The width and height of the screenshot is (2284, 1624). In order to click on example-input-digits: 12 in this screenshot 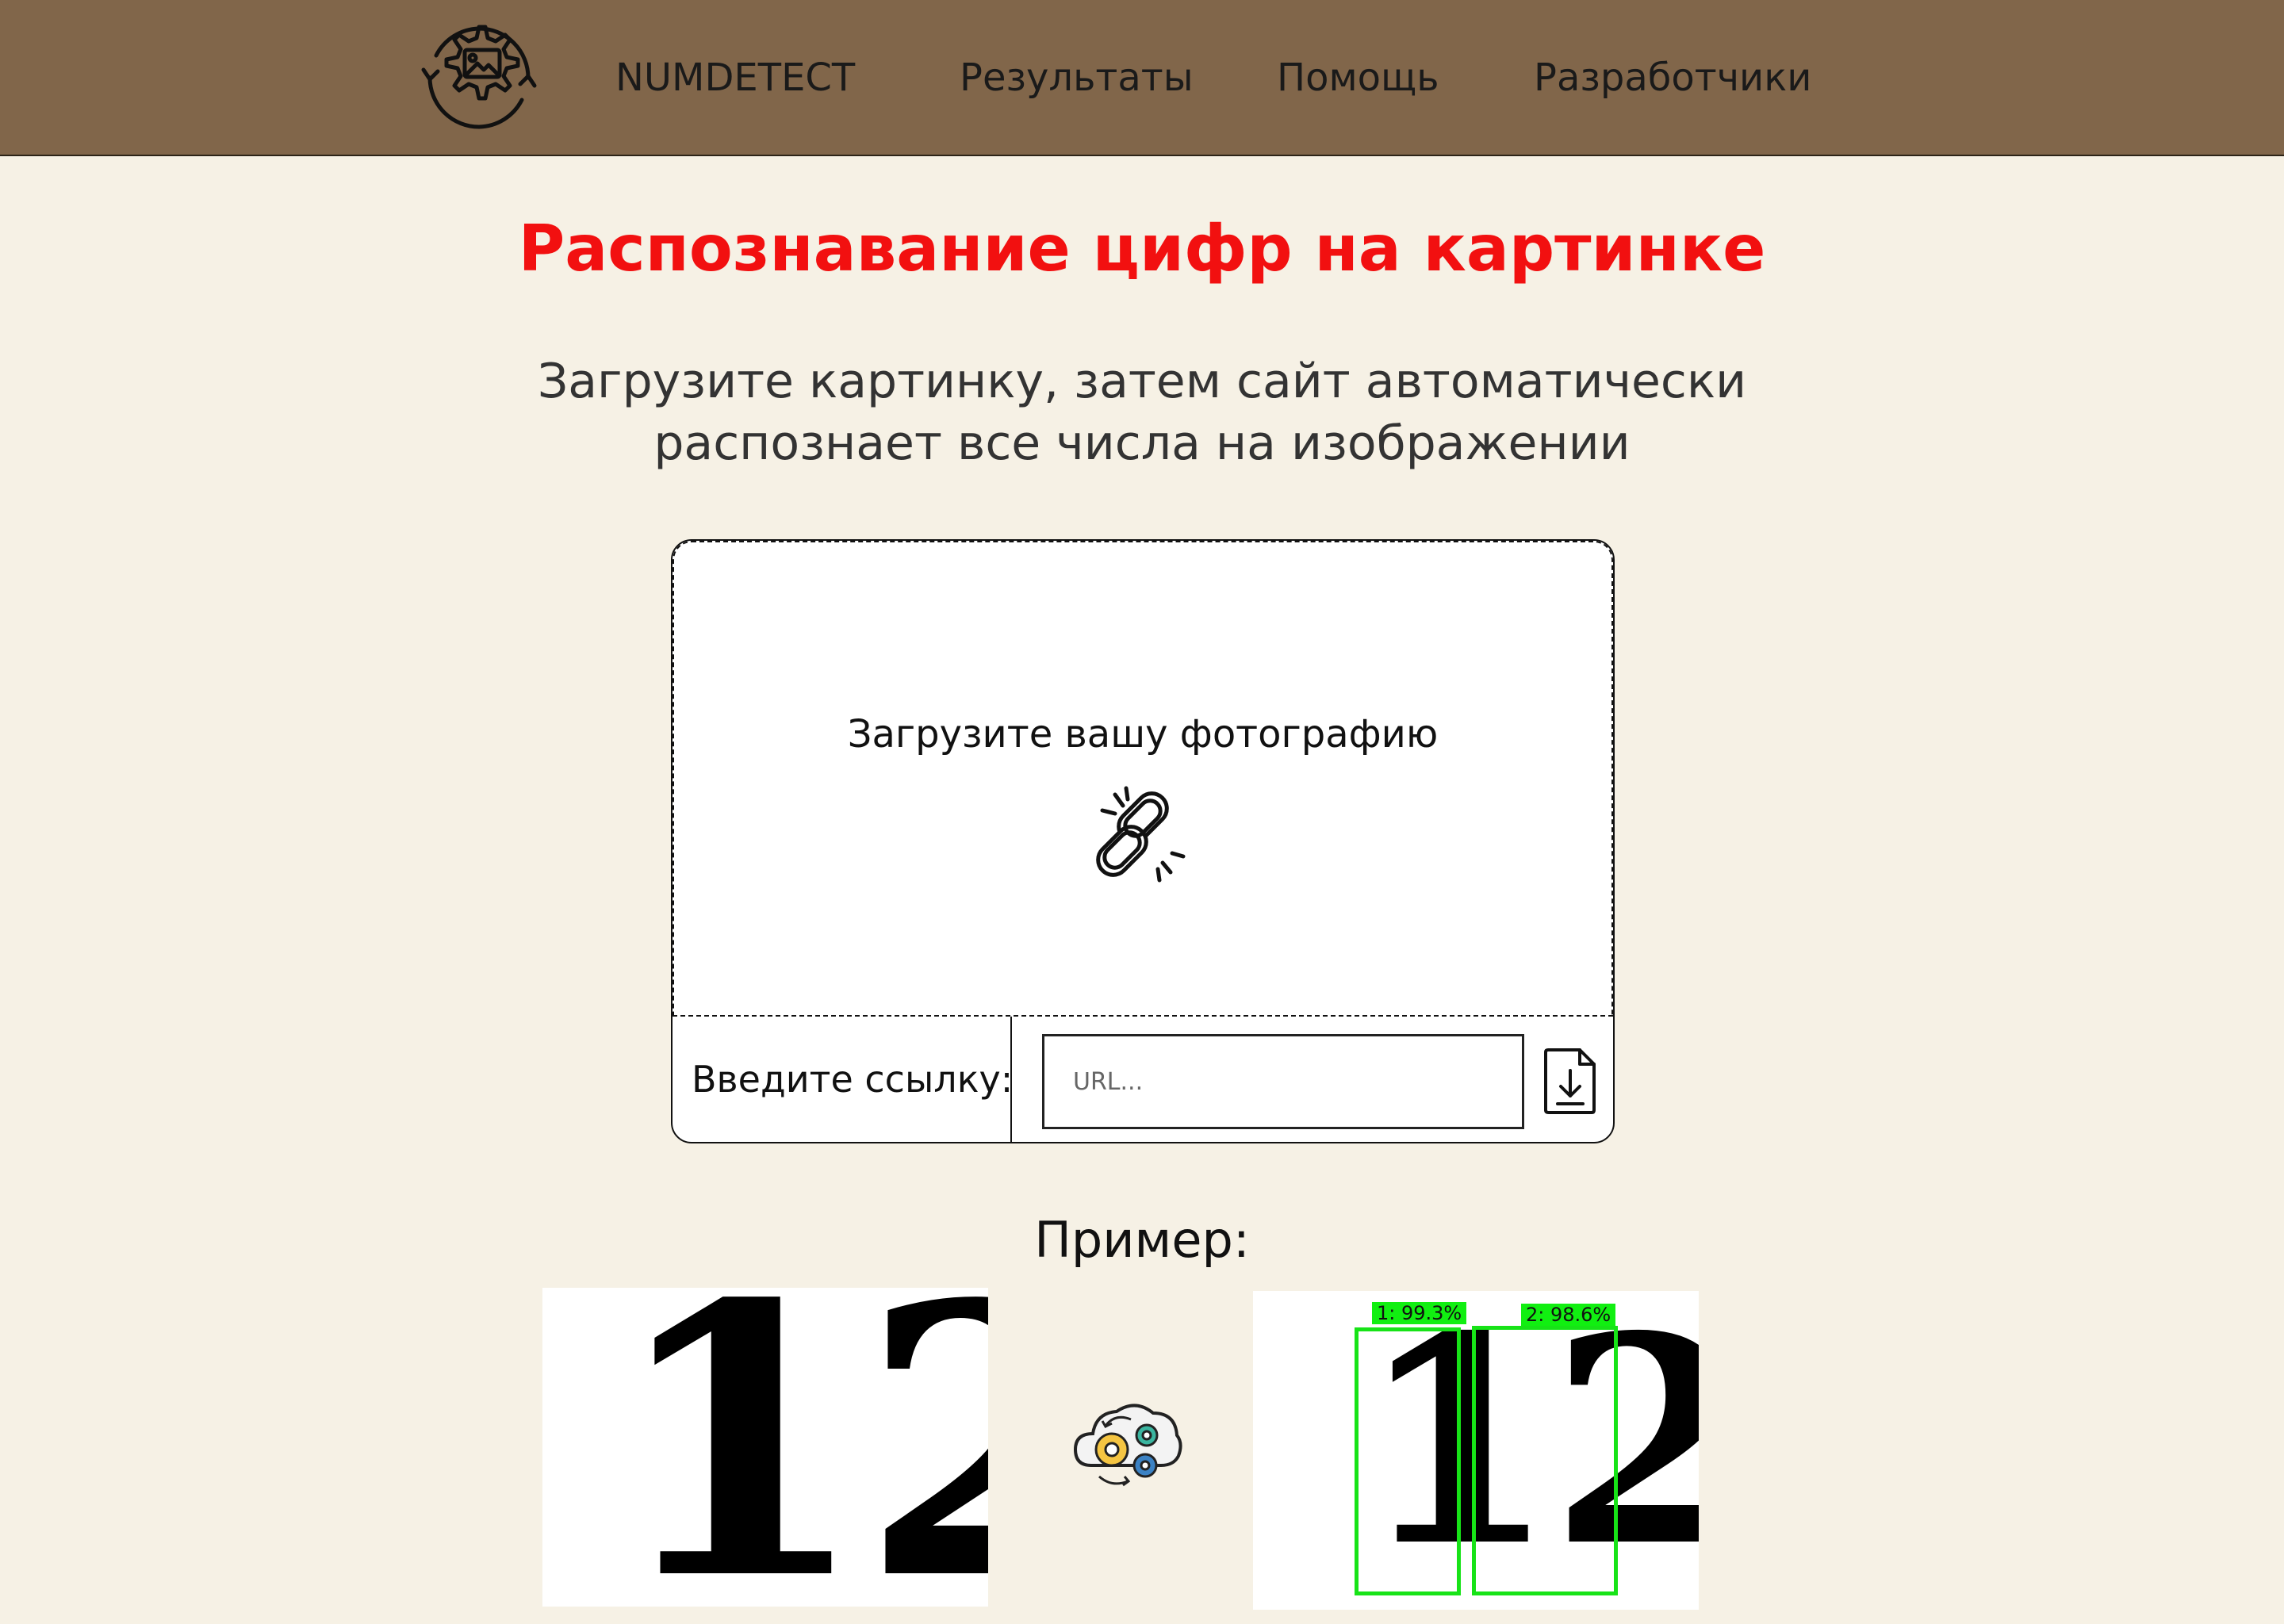, I will do `click(798, 1447)`.